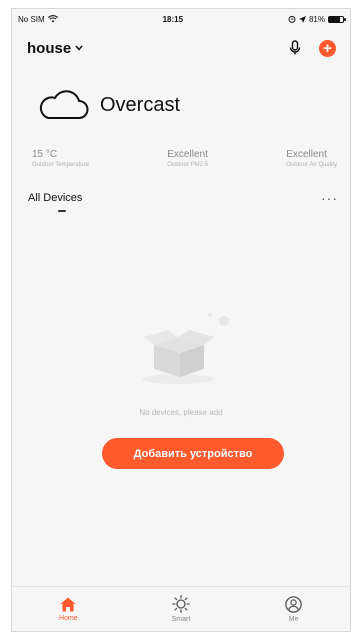  Describe the element at coordinates (55, 198) in the screenshot. I see `tab-all-devices: All Devices` at that location.